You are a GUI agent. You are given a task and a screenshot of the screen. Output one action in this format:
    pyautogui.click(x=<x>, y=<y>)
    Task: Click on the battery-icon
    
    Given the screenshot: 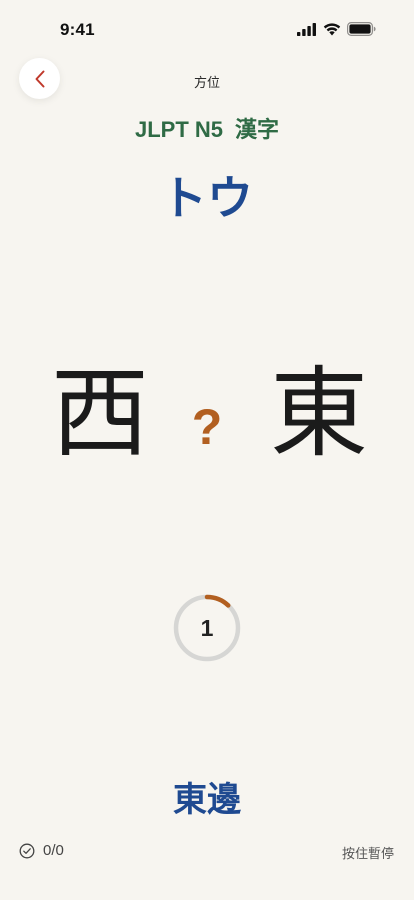 What is the action you would take?
    pyautogui.click(x=361, y=29)
    